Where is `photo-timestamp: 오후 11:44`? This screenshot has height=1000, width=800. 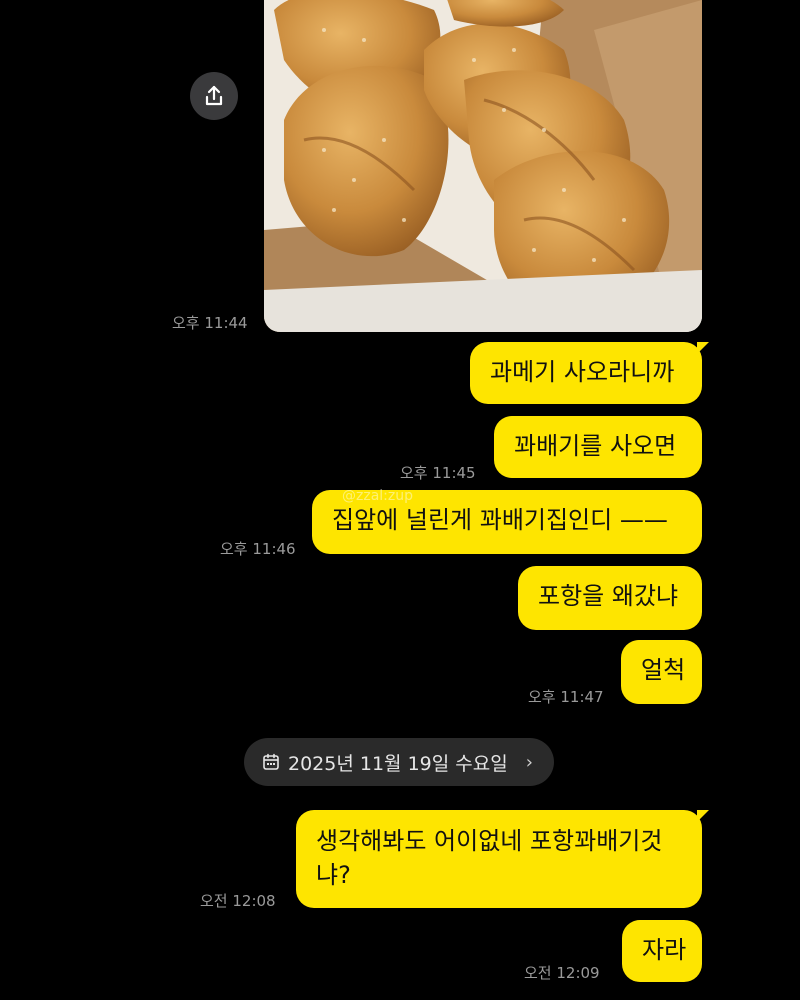 photo-timestamp: 오후 11:44 is located at coordinates (210, 323).